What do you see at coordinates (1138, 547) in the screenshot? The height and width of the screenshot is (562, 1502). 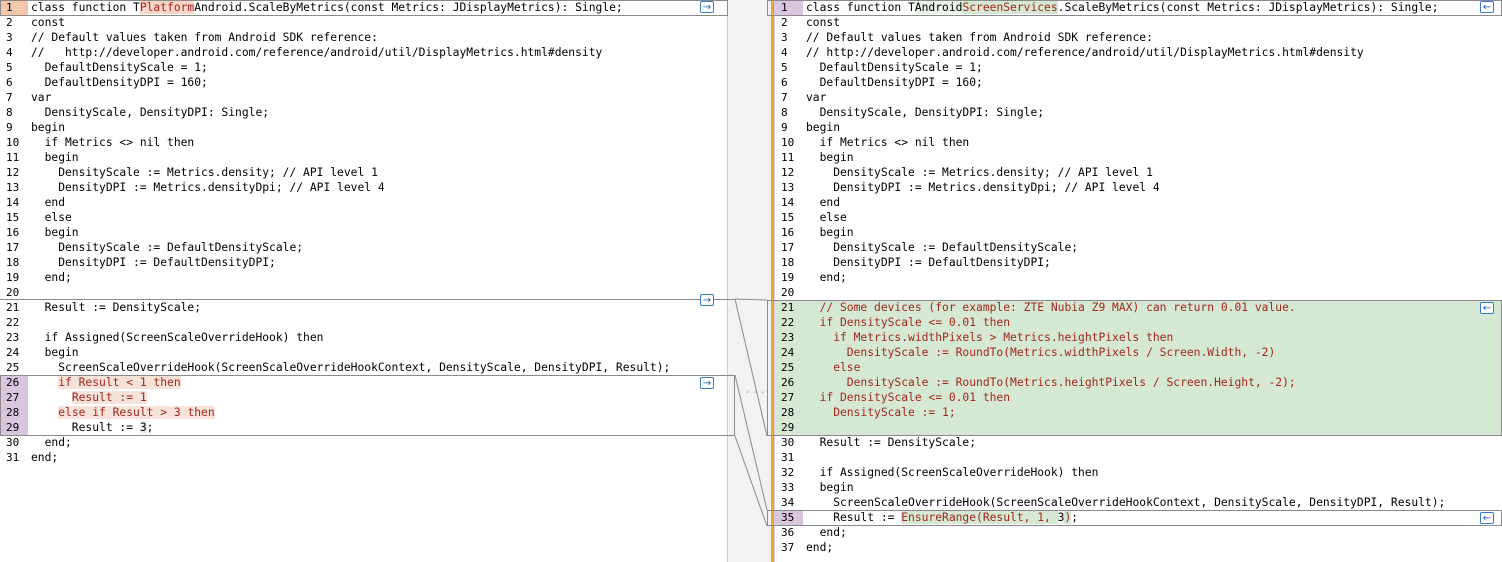 I see `right-code-line: 37 end;` at bounding box center [1138, 547].